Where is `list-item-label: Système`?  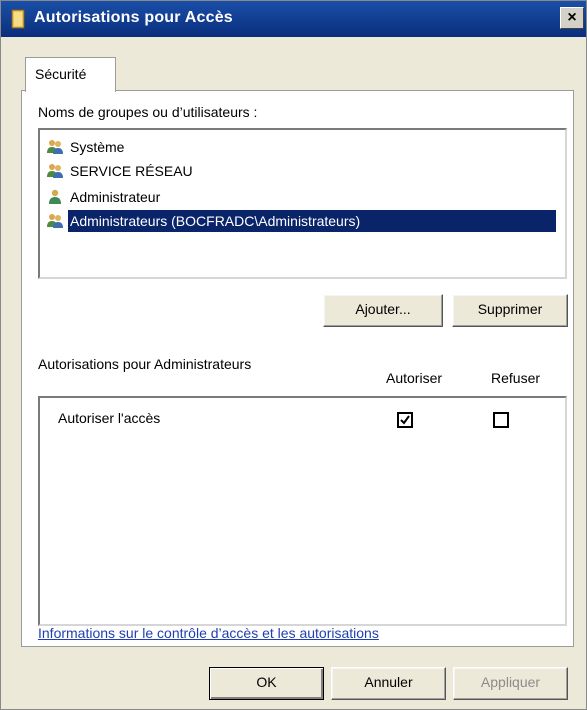
list-item-label: Système is located at coordinates (97, 147).